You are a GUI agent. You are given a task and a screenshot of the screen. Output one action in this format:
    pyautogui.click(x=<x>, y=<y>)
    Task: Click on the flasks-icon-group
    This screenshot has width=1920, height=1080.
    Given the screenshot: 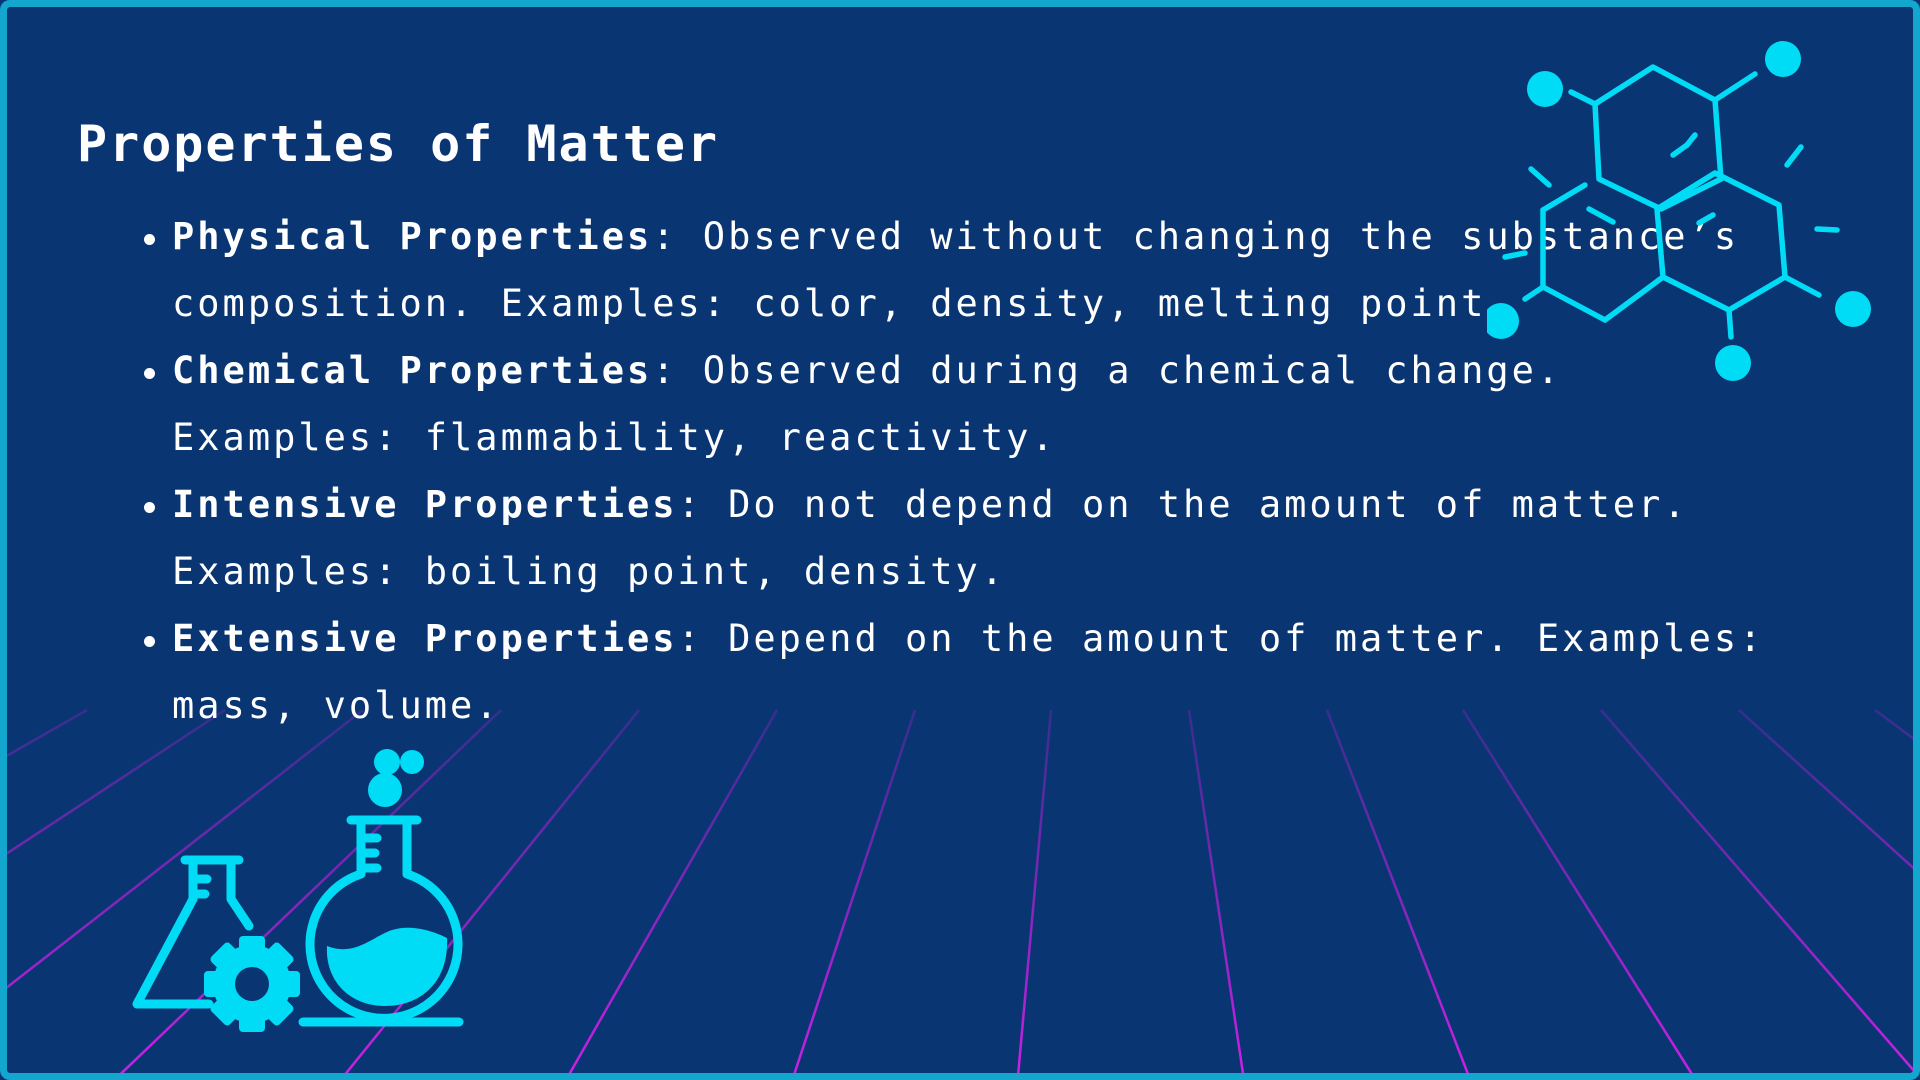 What is the action you would take?
    pyautogui.click(x=298, y=890)
    